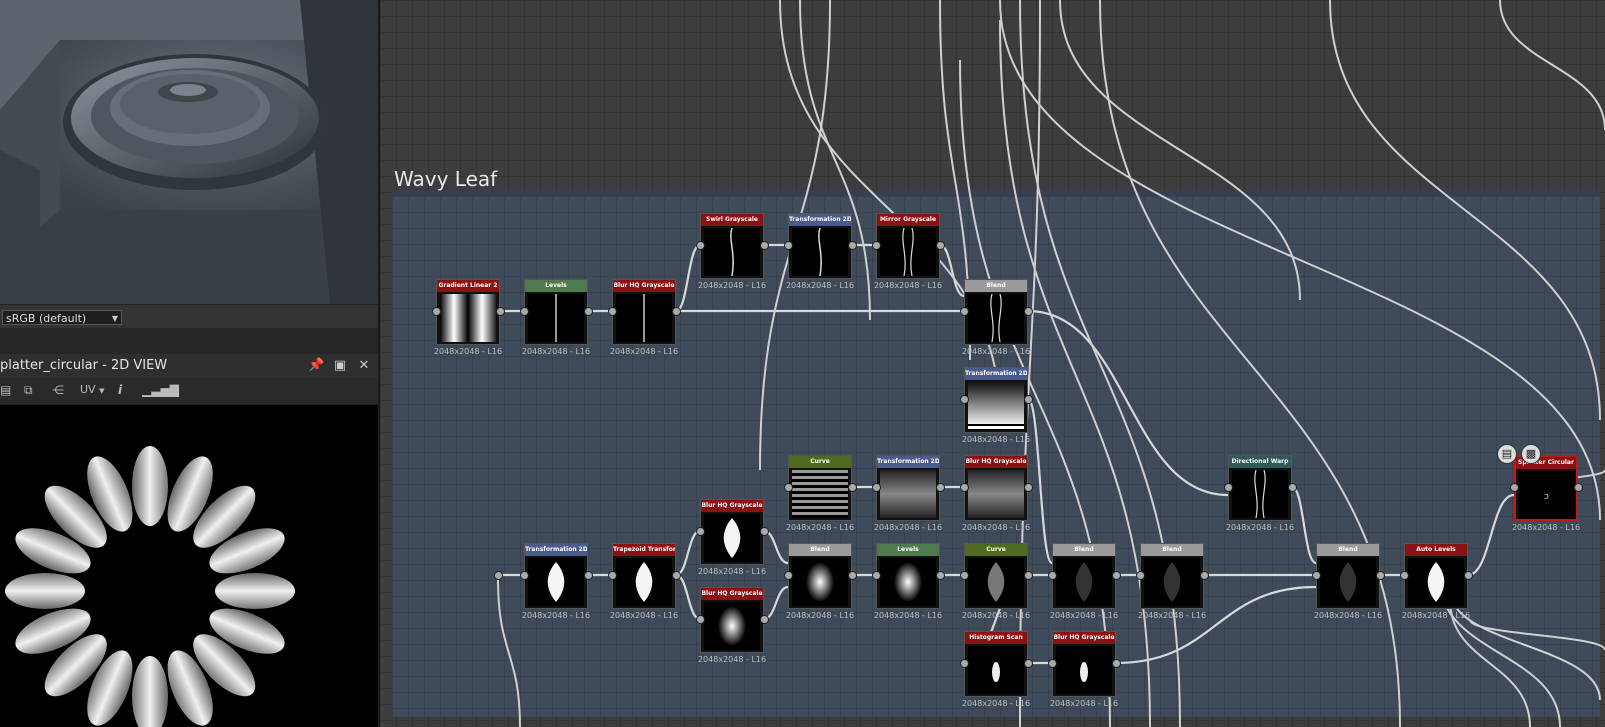  What do you see at coordinates (62, 317) in the screenshot?
I see `color-space-dropdown: sRGB (default) ▼` at bounding box center [62, 317].